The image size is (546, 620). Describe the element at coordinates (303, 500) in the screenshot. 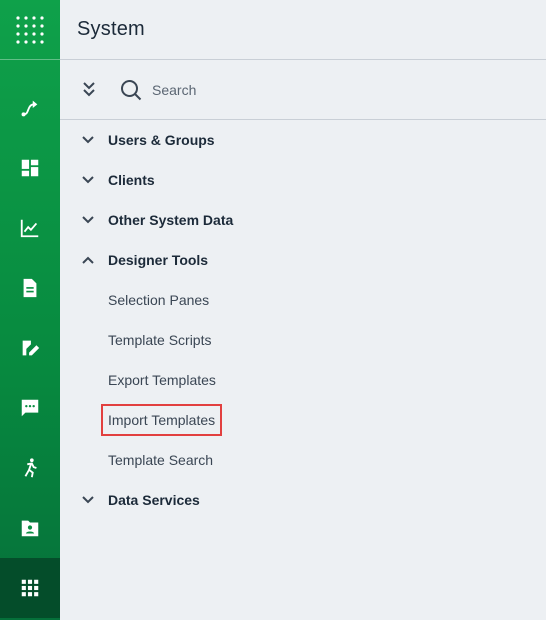

I see `tree-group-data-services: Data Services` at that location.